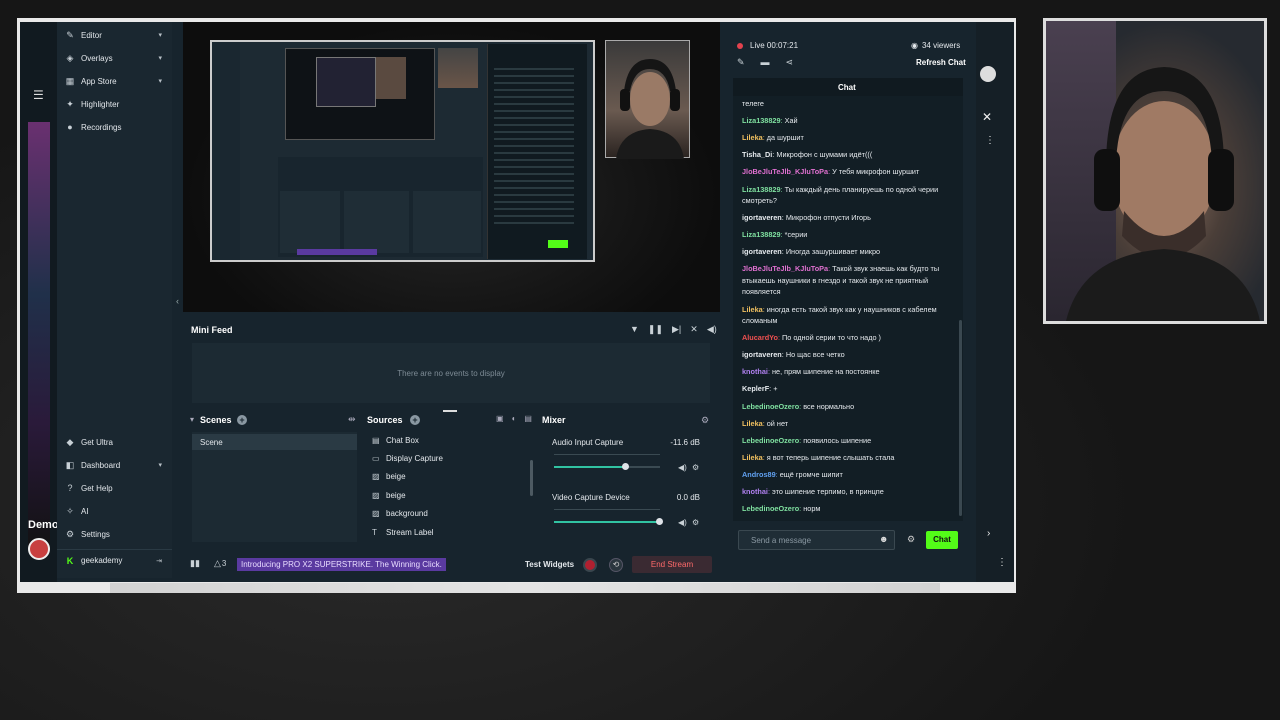  What do you see at coordinates (346, 82) in the screenshot?
I see `nested-preview` at bounding box center [346, 82].